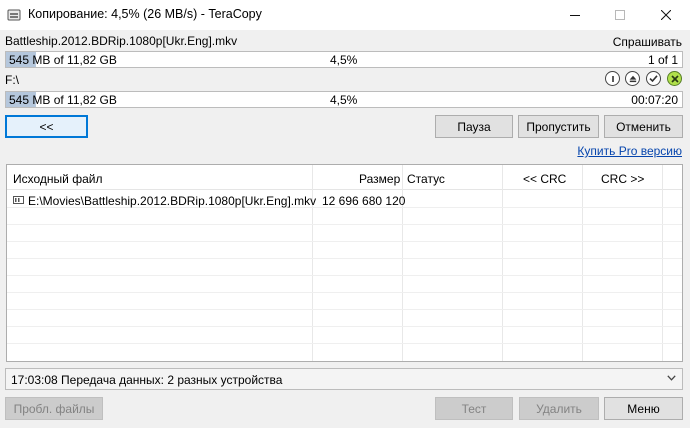  Describe the element at coordinates (12, 80) in the screenshot. I see `destination-path: F:\` at that location.